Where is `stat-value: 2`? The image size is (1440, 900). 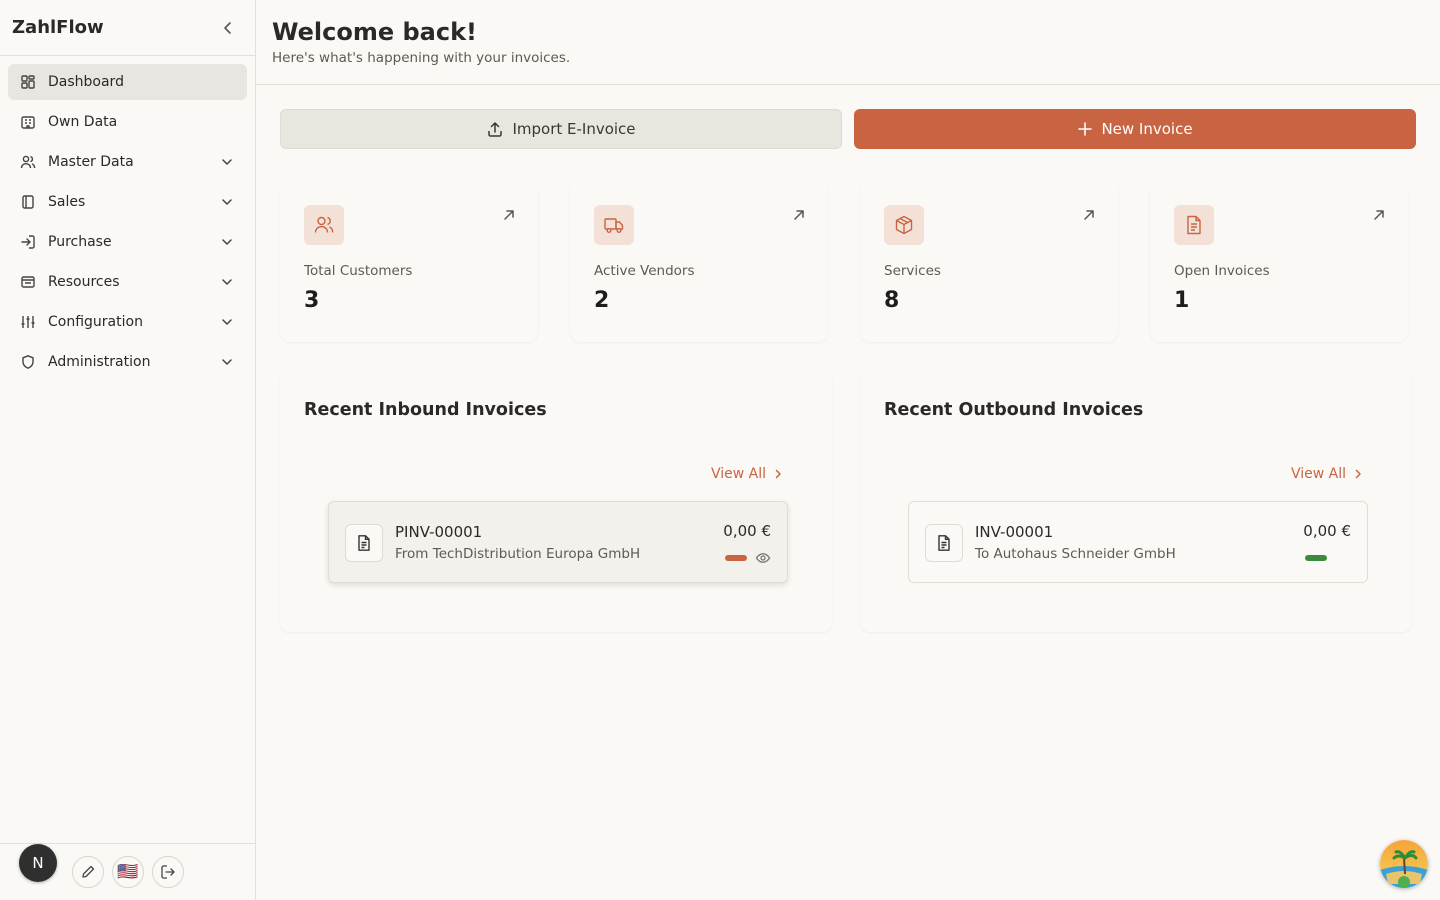
stat-value: 2 is located at coordinates (602, 300).